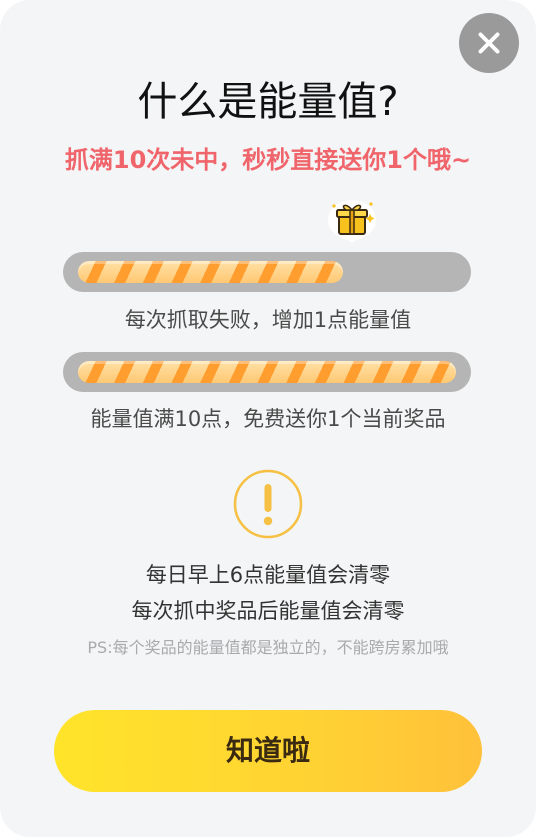 Image resolution: width=536 pixels, height=837 pixels. Describe the element at coordinates (268, 611) in the screenshot. I see `reset-note-win: 每次抓中奖品后能量值会清零` at that location.